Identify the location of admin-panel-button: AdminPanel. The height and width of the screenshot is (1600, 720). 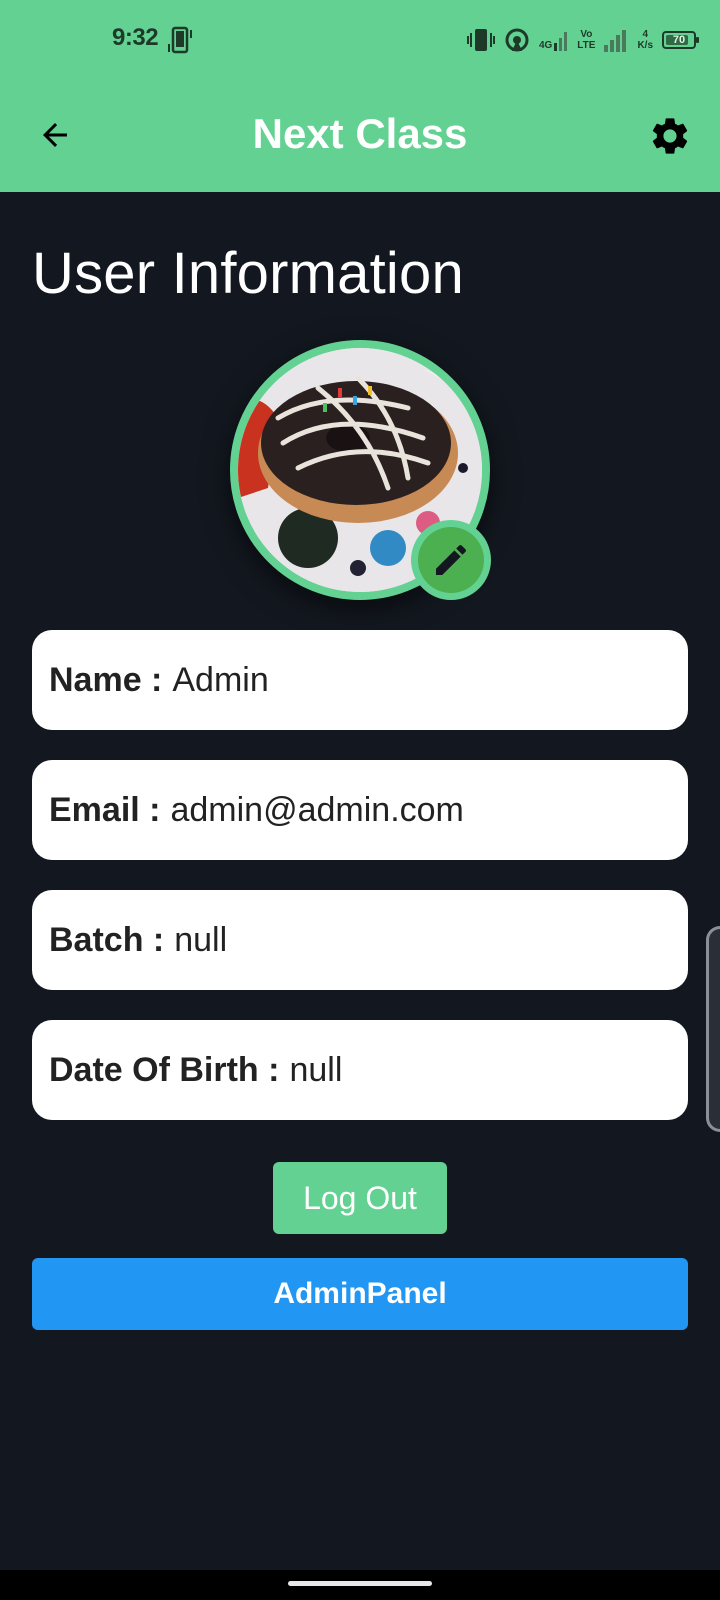
(360, 1294).